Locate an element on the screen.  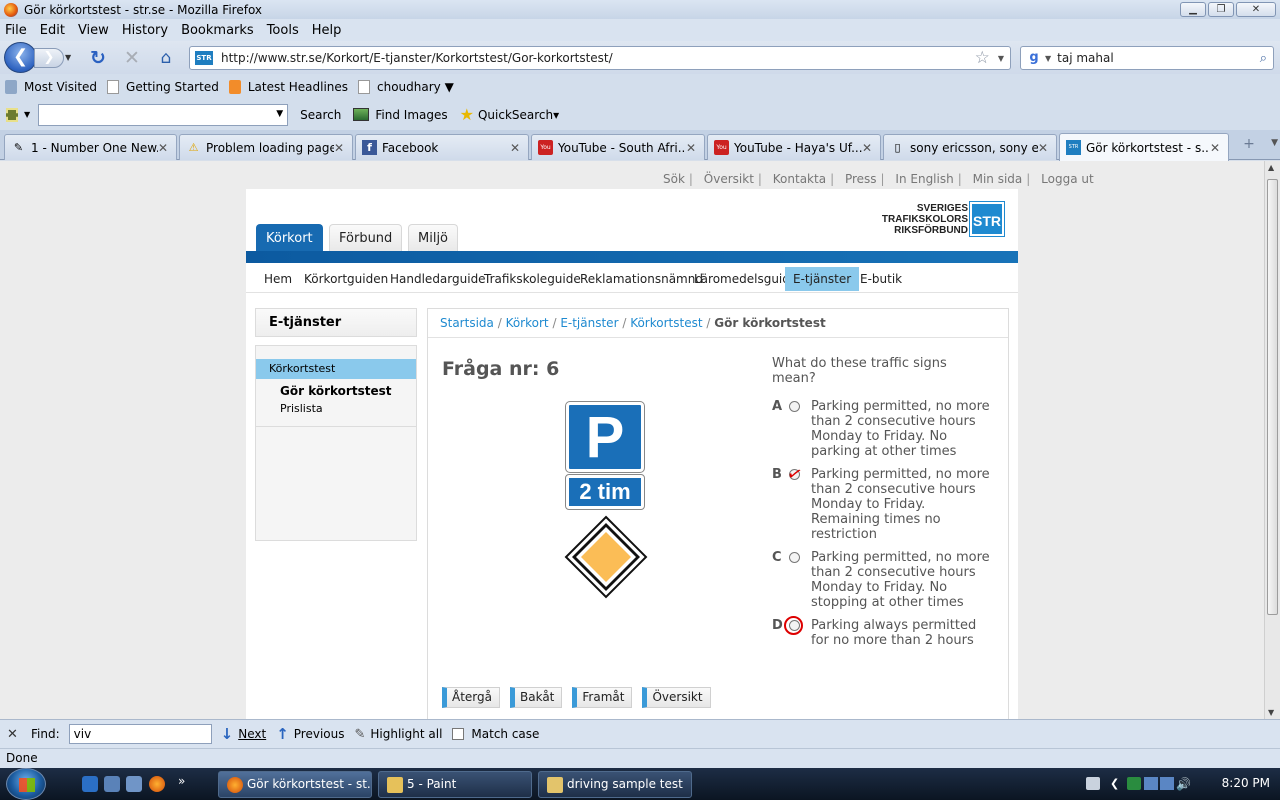
taskbar-paint: 5 - Paint is located at coordinates (455, 784).